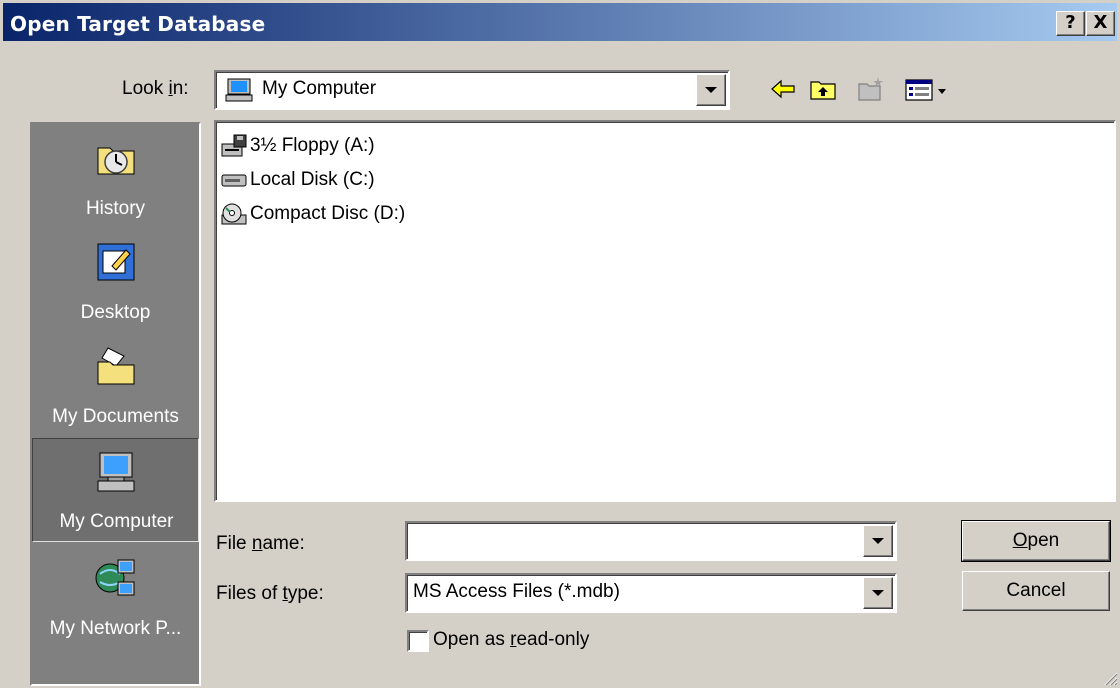 The width and height of the screenshot is (1120, 688). Describe the element at coordinates (871, 89) in the screenshot. I see `create-new-folder-icon` at that location.